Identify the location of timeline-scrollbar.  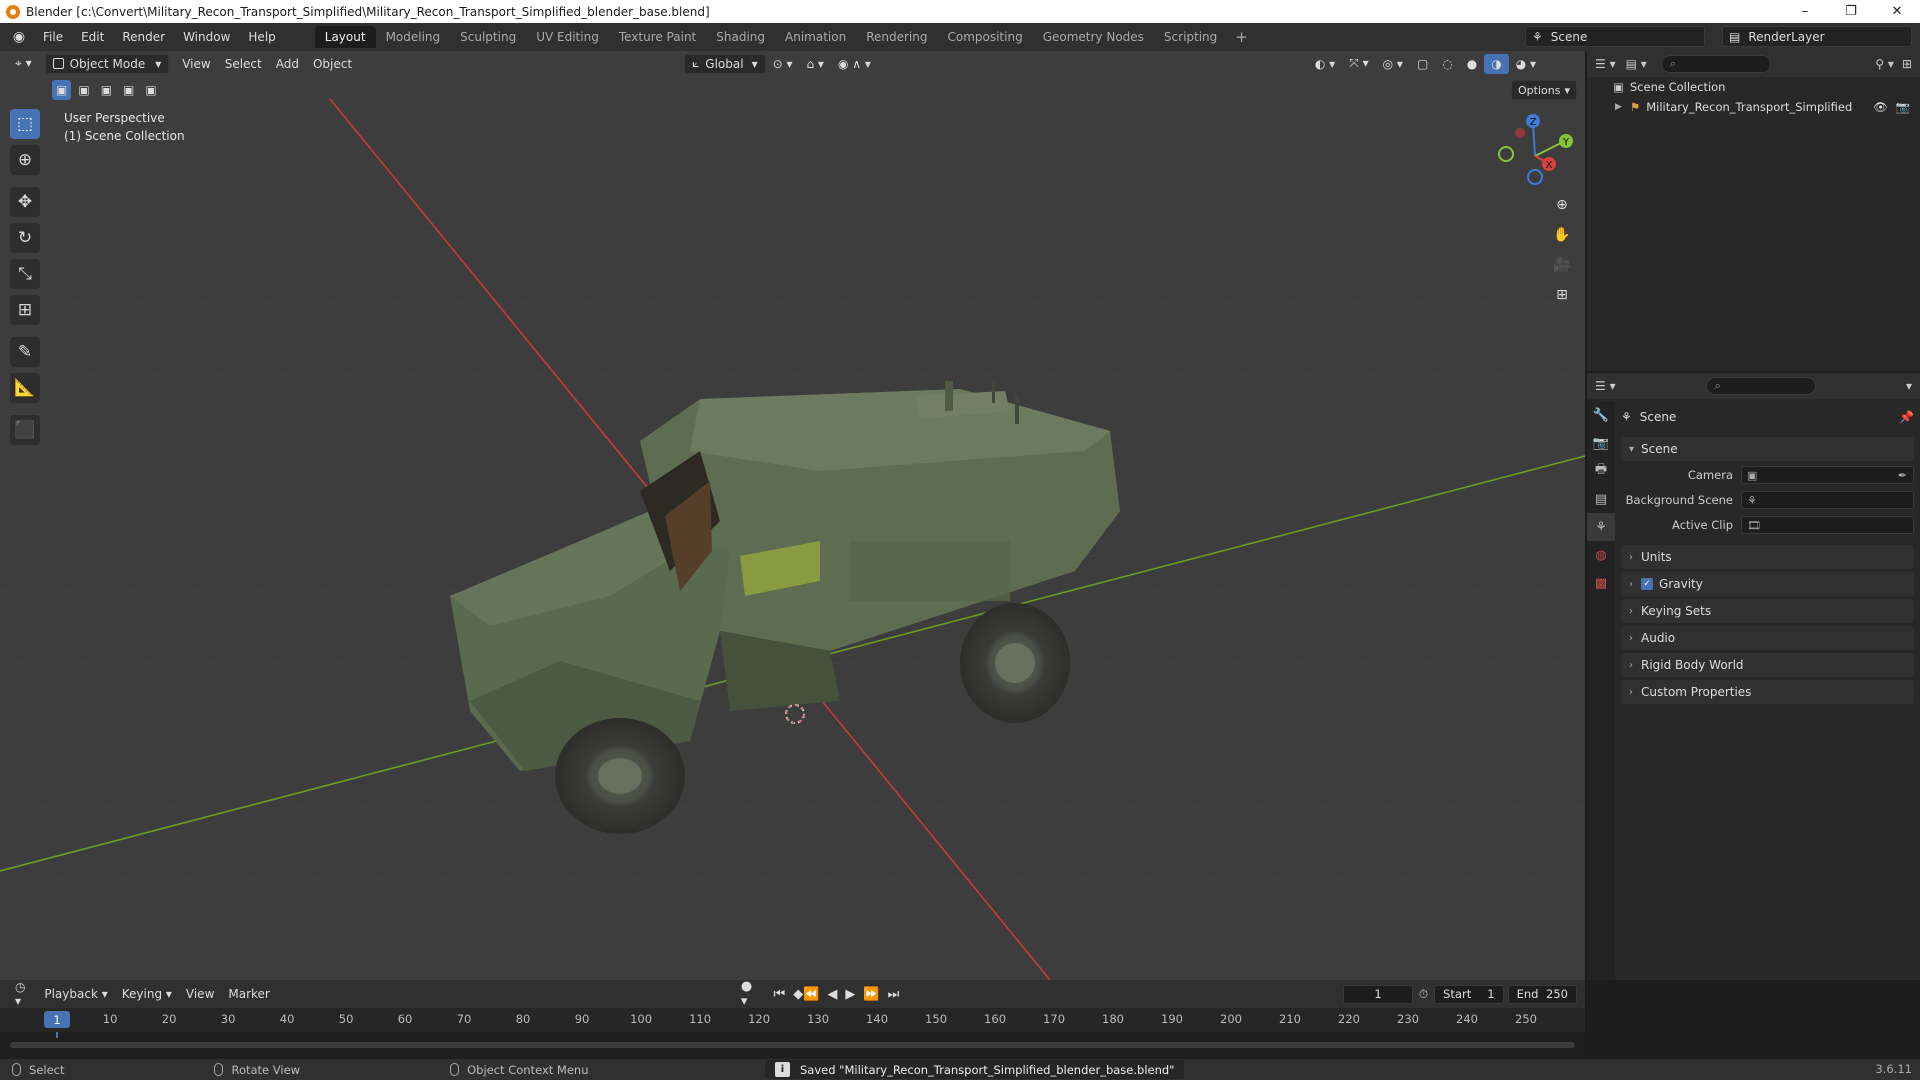
(792, 1045).